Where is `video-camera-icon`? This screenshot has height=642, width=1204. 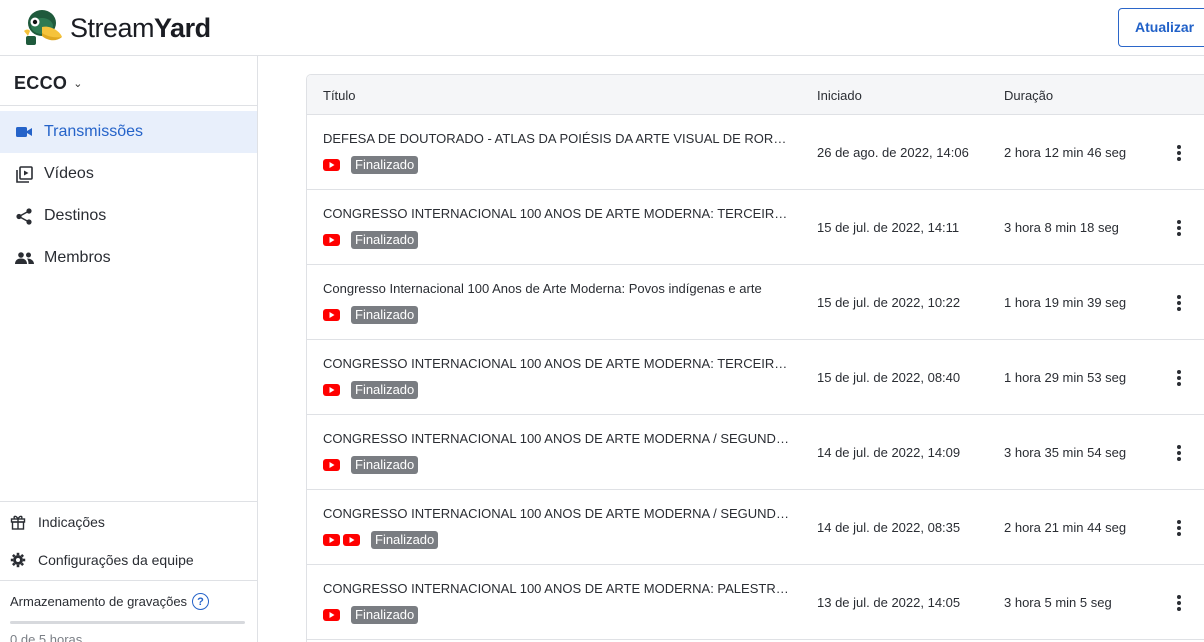 video-camera-icon is located at coordinates (24, 132).